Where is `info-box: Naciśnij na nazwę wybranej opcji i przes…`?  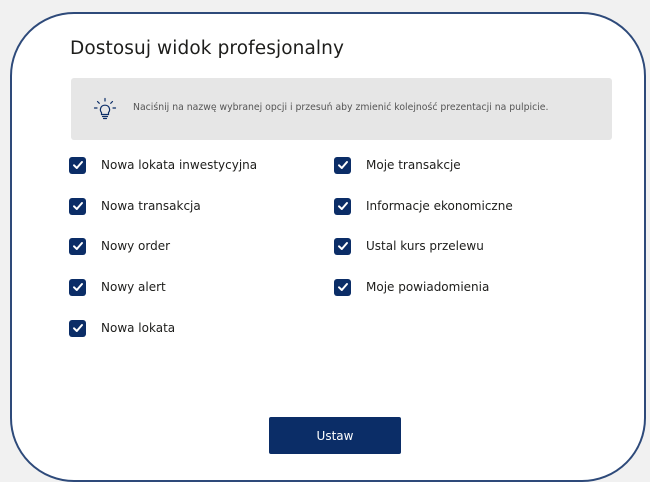
info-box: Naciśnij na nazwę wybranej opcji i przes… is located at coordinates (341, 109).